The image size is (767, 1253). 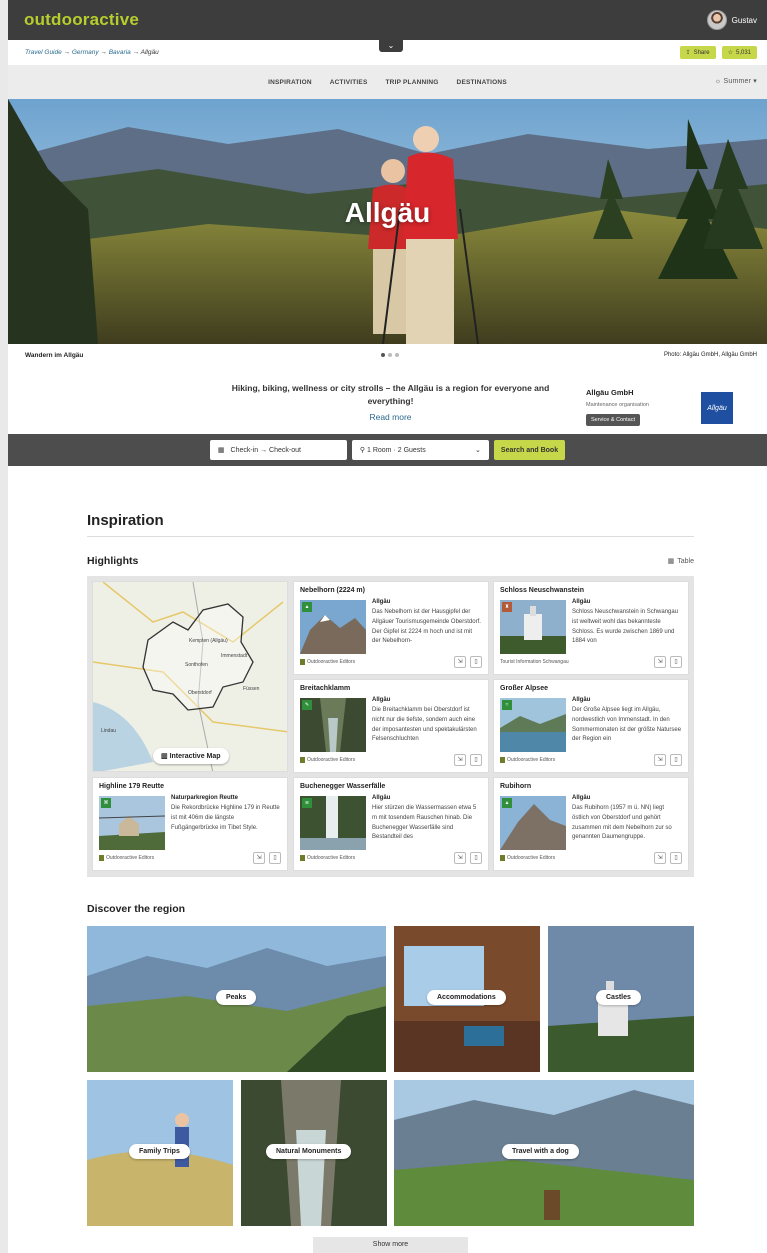 I want to click on nav-trip-planning: TRIP PLANNING, so click(x=412, y=82).